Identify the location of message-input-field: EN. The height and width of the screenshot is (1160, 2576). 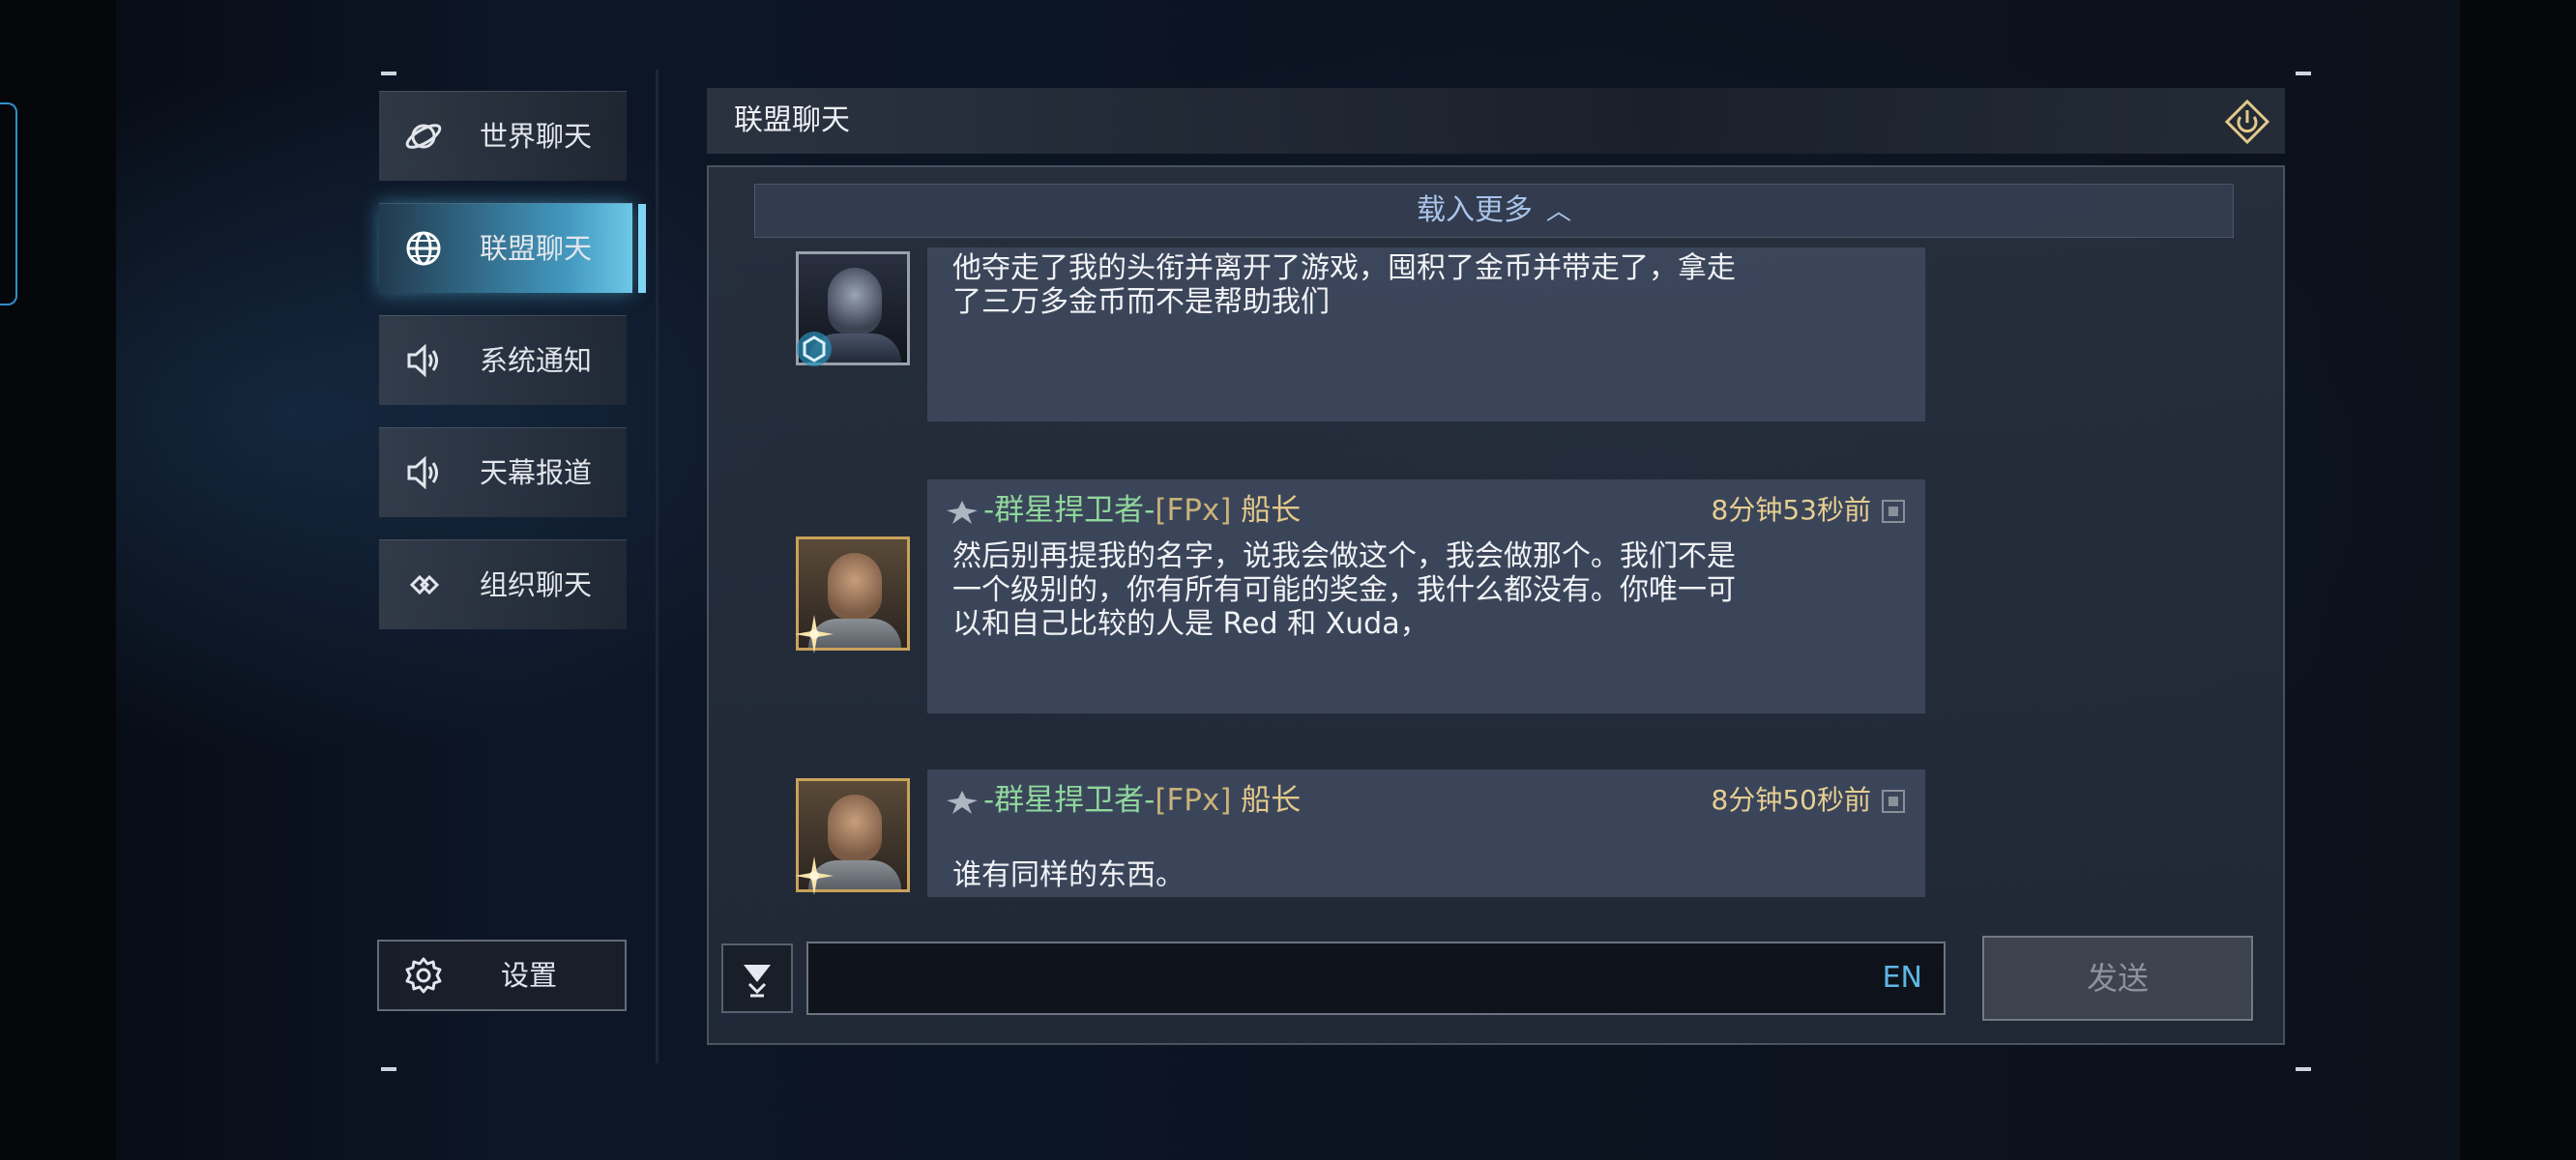
(1376, 979).